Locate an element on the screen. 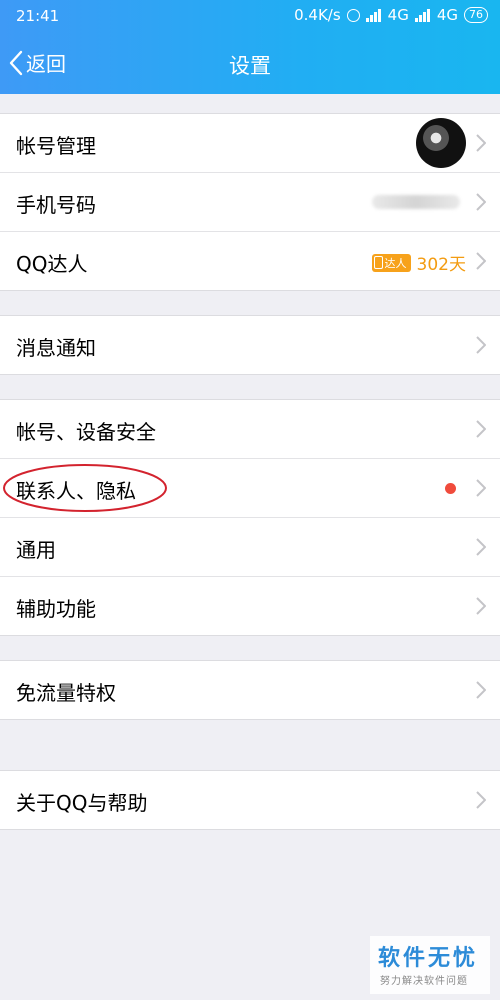  watermark: 软件无忧 努力解决软件问题 is located at coordinates (430, 965).